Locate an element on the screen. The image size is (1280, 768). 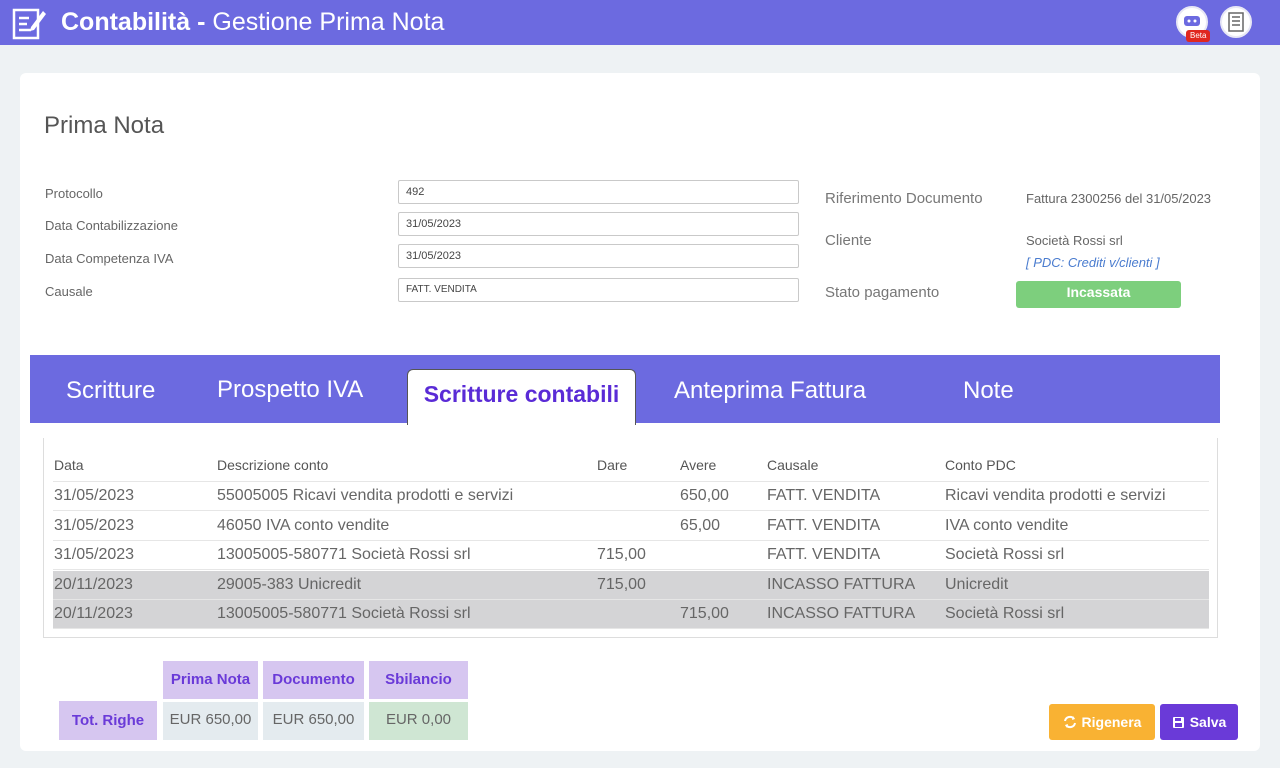
tab-anteprima-fattura: Anteprima Fattura is located at coordinates (770, 391).